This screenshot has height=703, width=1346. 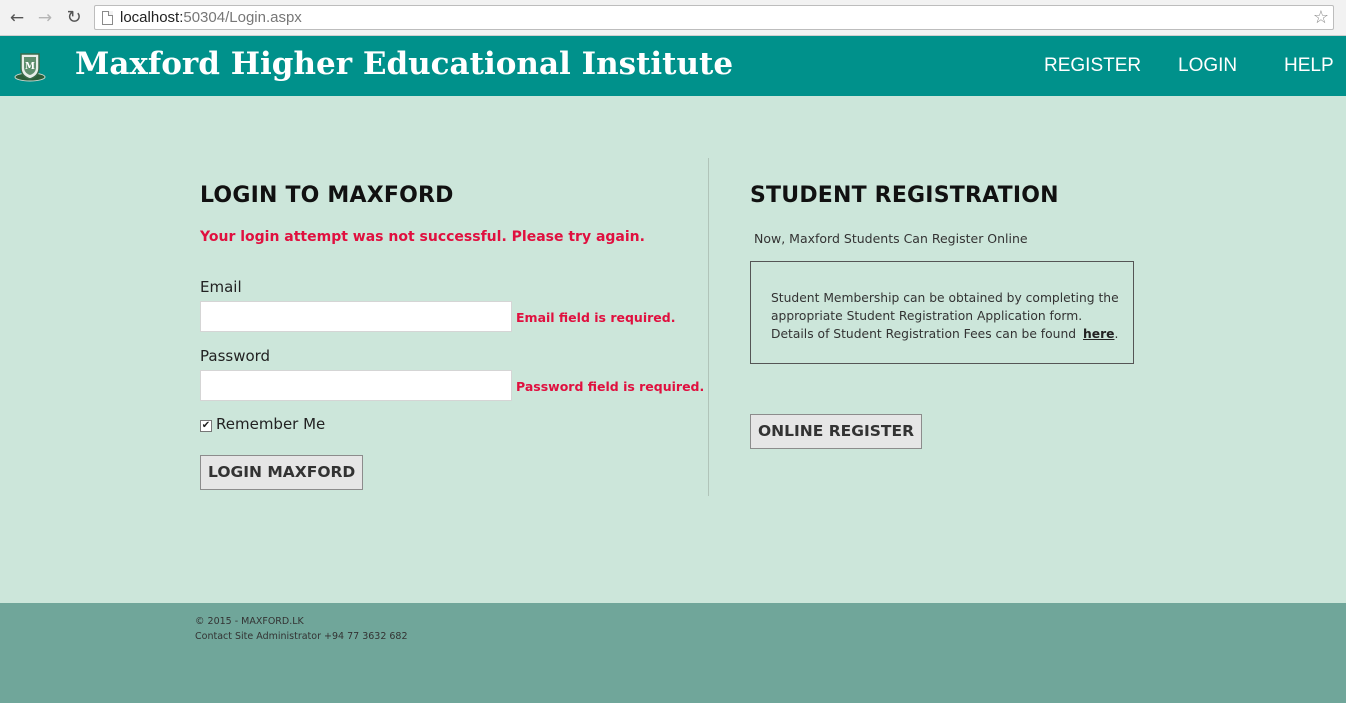 What do you see at coordinates (221, 287) in the screenshot?
I see `email-label: Email` at bounding box center [221, 287].